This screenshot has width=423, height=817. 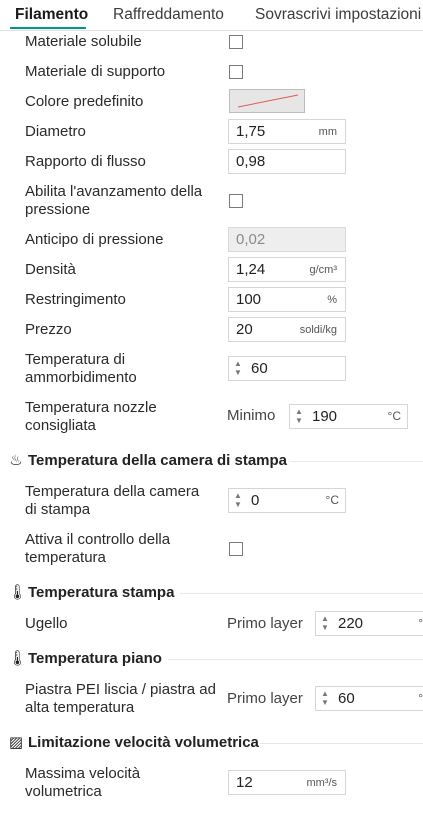 I want to click on price-field: 20 soldi/kg, so click(x=287, y=329).